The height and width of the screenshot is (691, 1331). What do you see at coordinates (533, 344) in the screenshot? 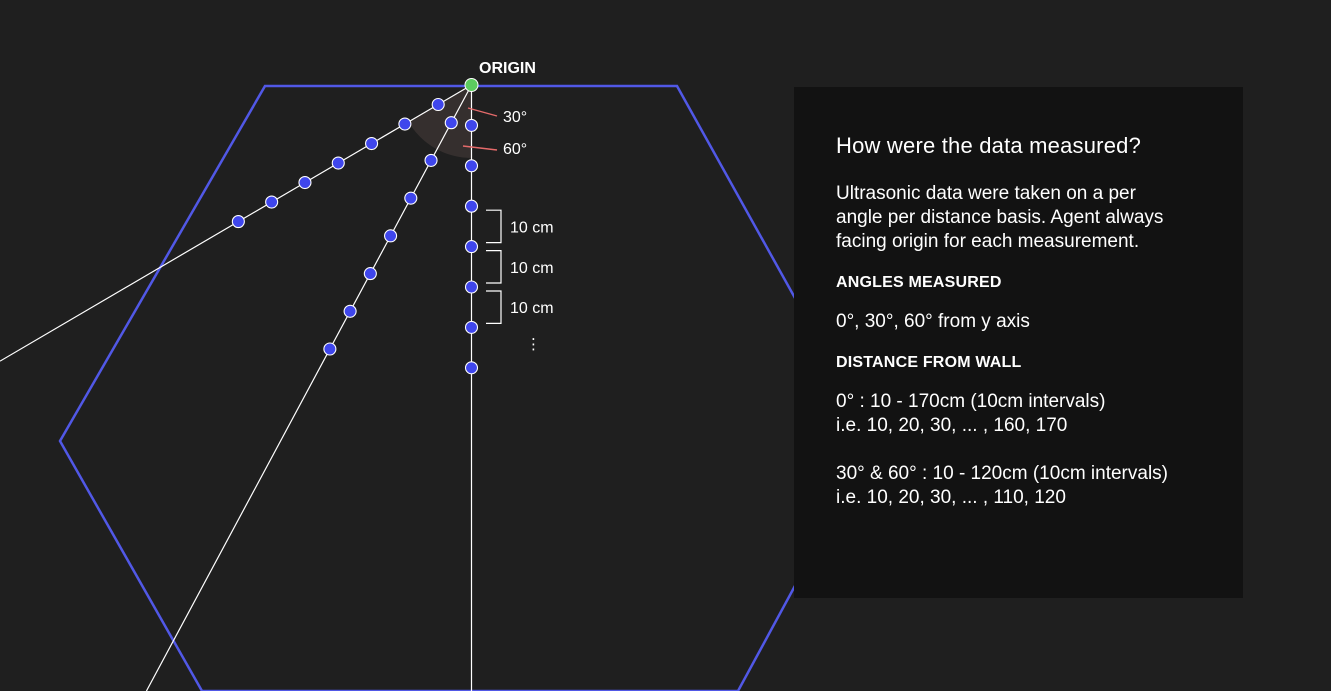
I see `ellipsis-label: ⋮` at bounding box center [533, 344].